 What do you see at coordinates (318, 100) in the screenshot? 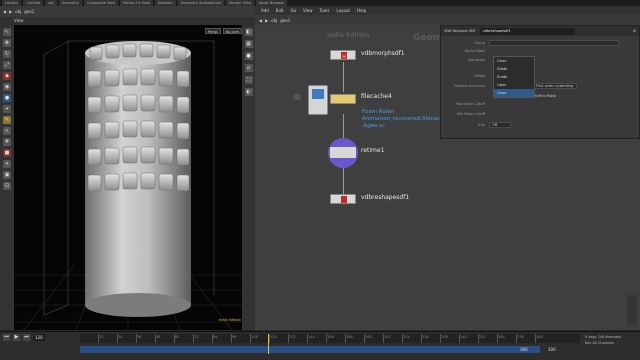
I see `file-cache-icon` at bounding box center [318, 100].